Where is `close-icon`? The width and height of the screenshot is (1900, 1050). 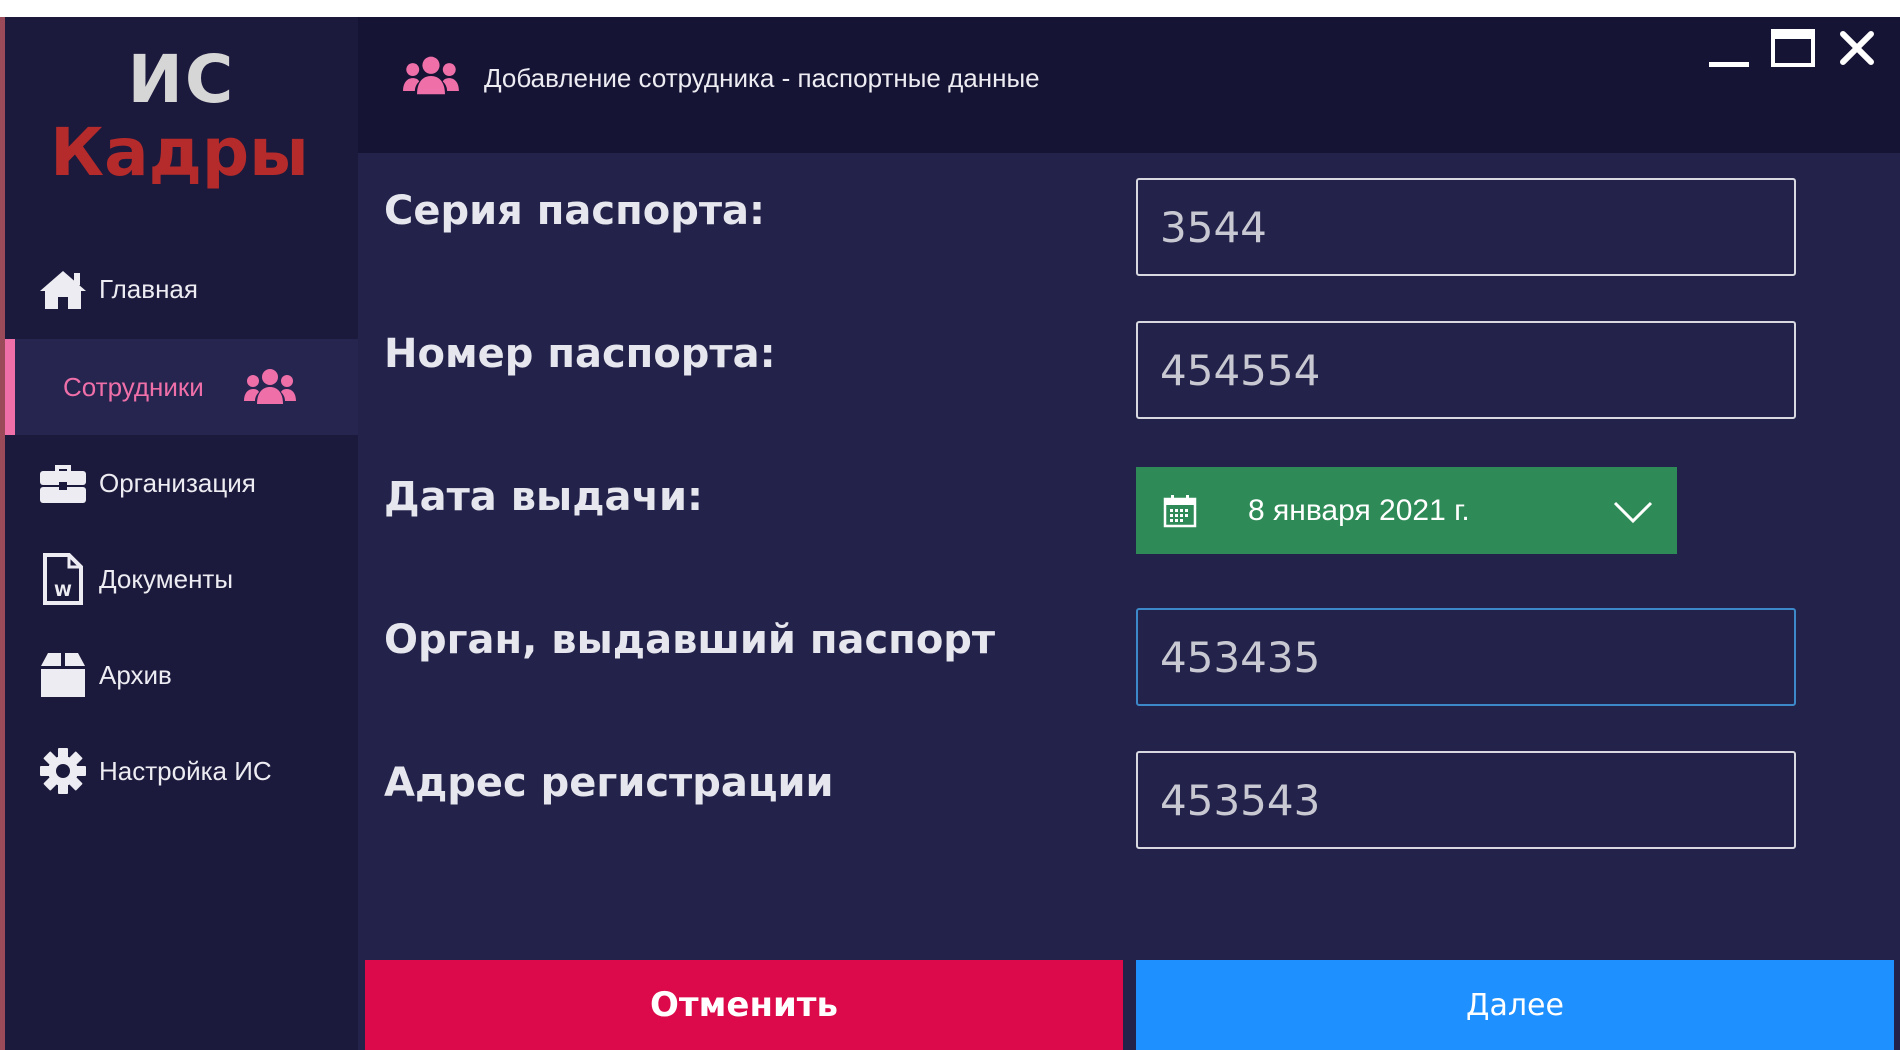
close-icon is located at coordinates (1857, 48).